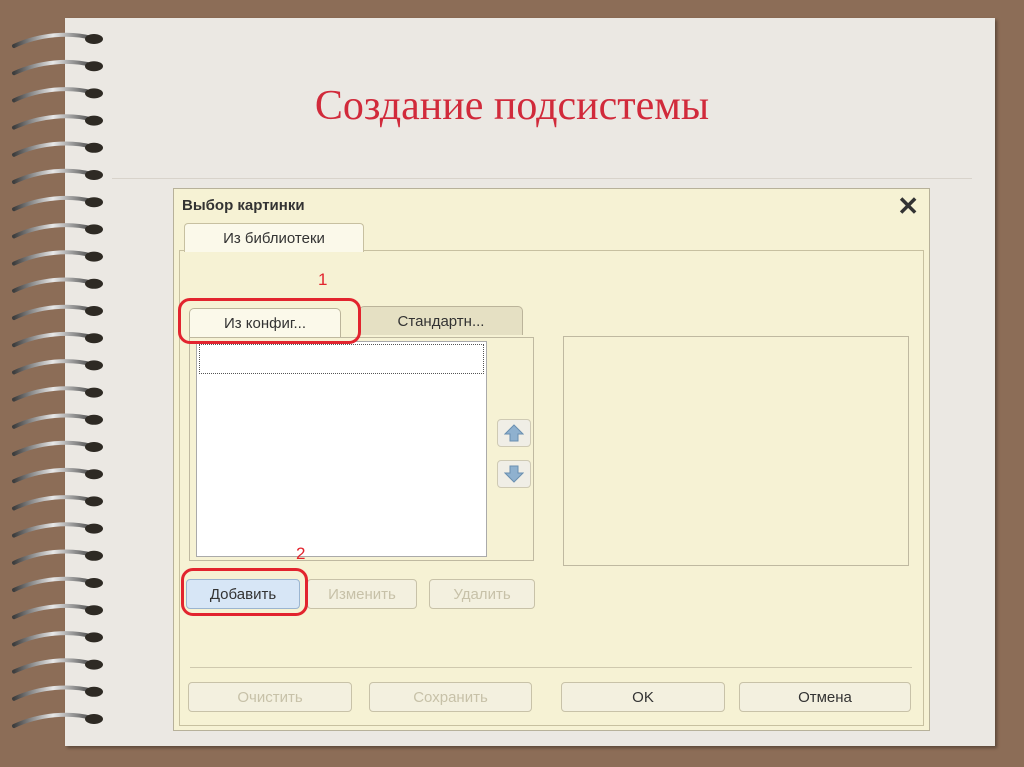  Describe the element at coordinates (323, 279) in the screenshot. I see `step-number-1: 1` at that location.